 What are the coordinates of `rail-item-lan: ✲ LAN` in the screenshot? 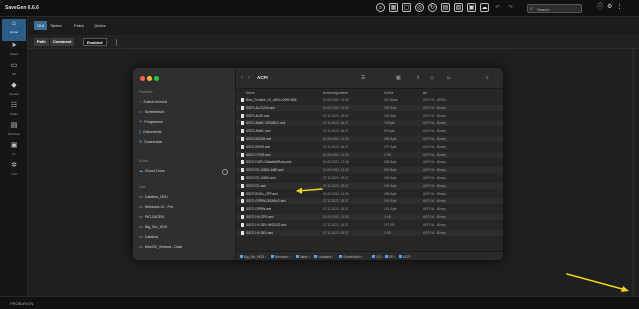 It's located at (14, 172).